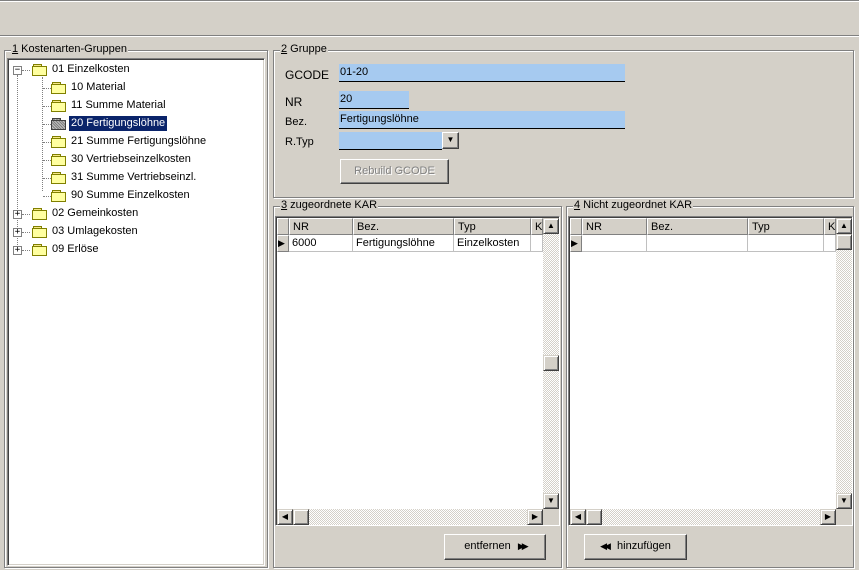 The height and width of the screenshot is (570, 859). I want to click on gcode-field: 01-20, so click(482, 73).